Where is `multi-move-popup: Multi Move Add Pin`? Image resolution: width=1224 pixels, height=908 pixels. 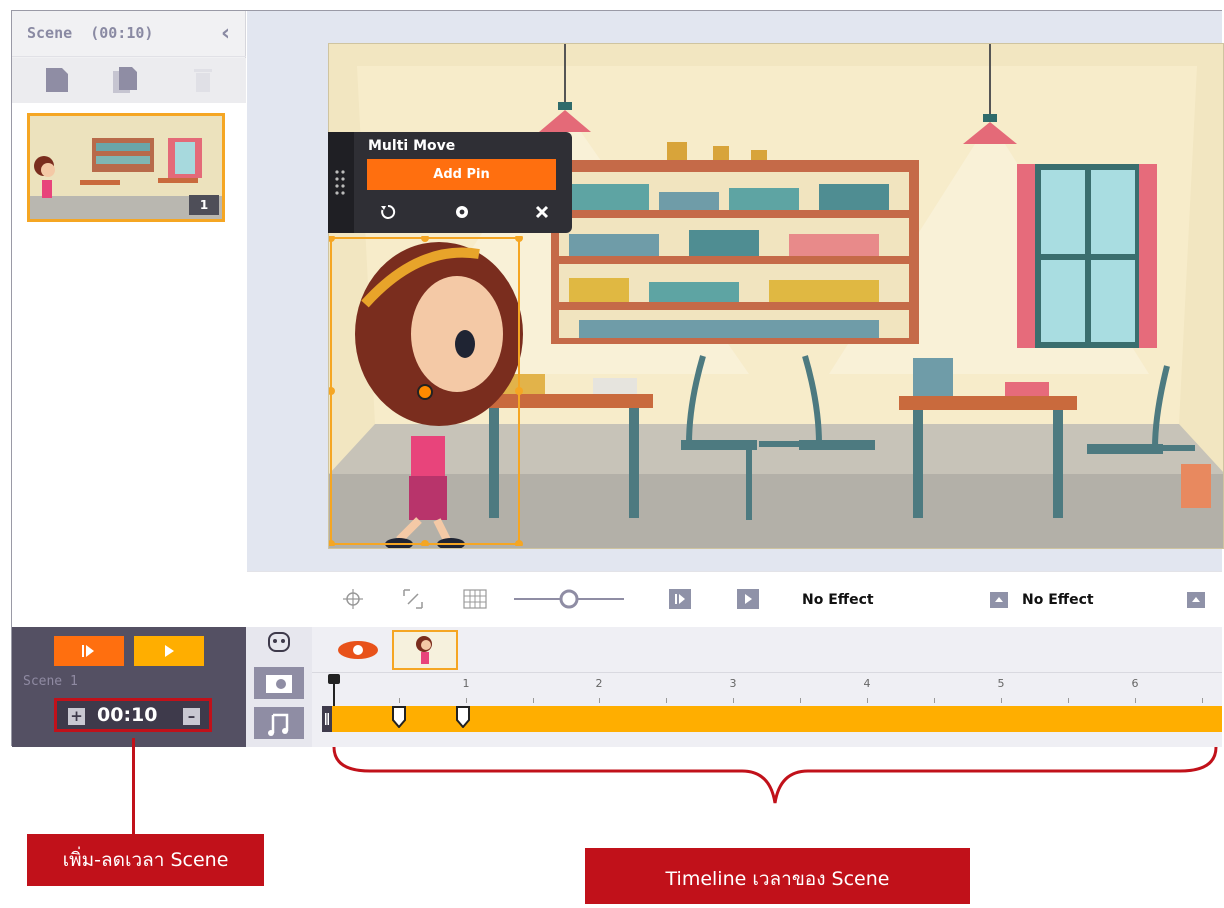
multi-move-popup: Multi Move Add Pin is located at coordinates (450, 182).